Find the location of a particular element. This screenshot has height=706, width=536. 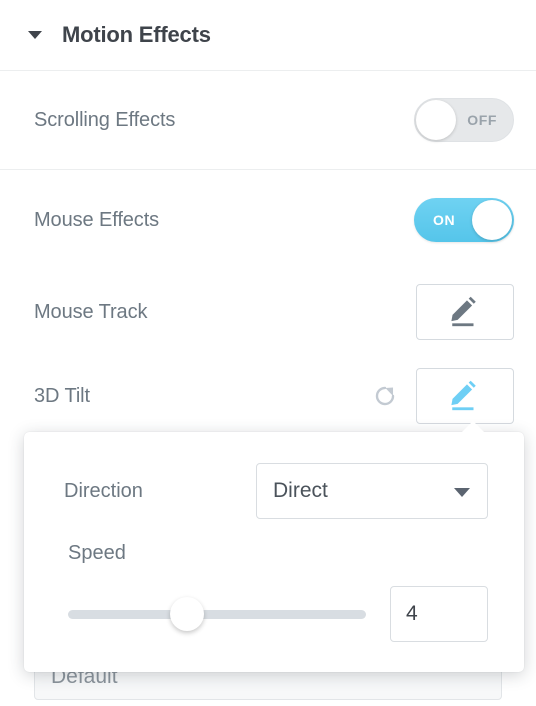

mouse-track-edit-button is located at coordinates (465, 312).